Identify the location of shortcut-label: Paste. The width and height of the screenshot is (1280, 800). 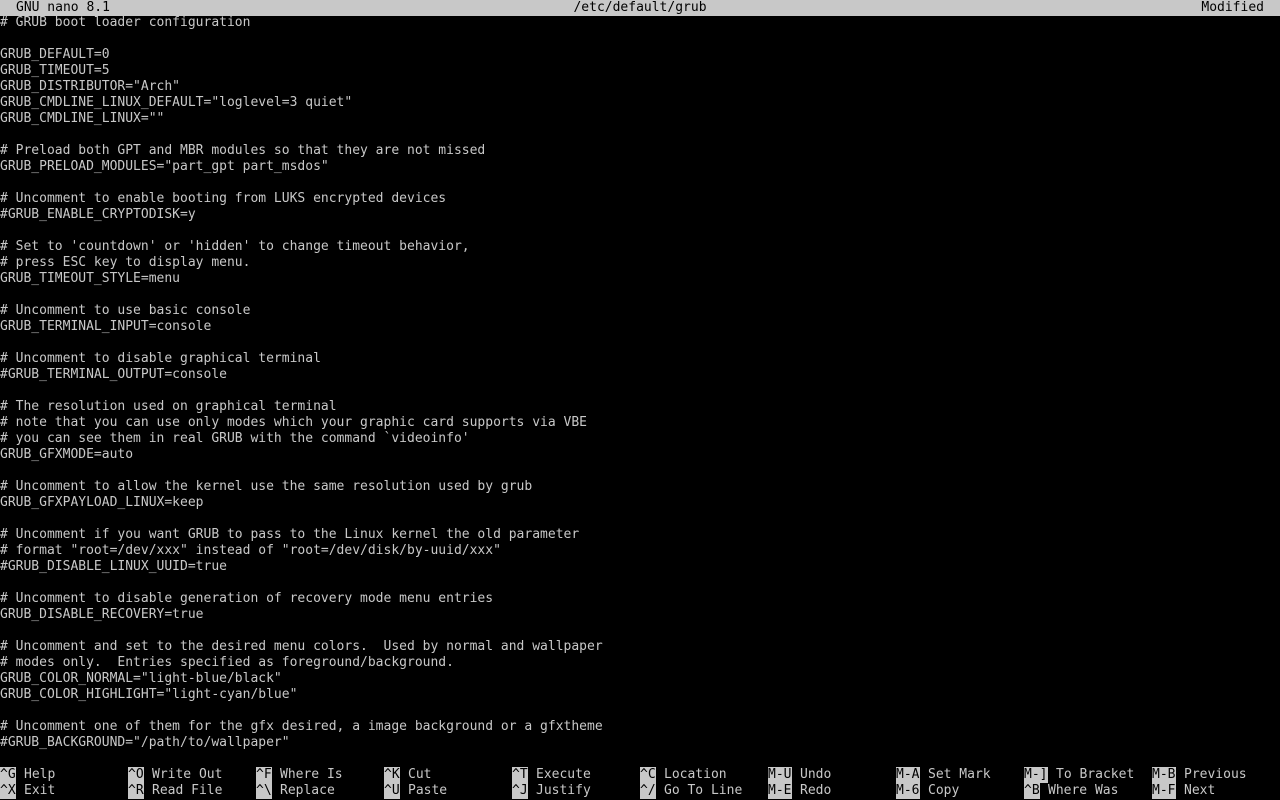
(428, 790).